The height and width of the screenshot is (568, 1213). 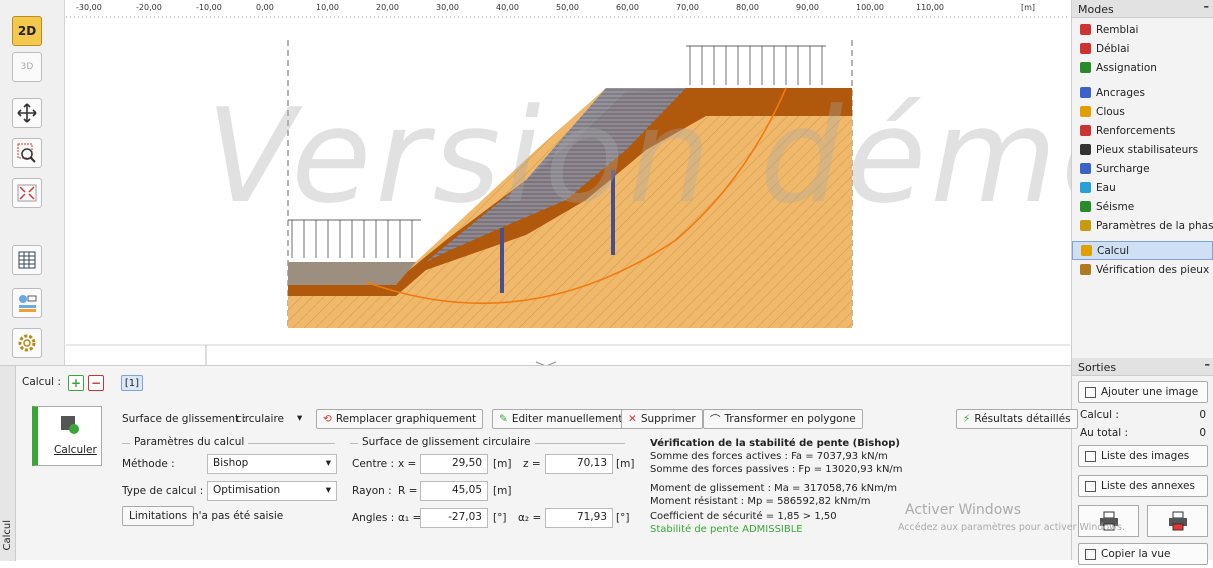 I want to click on ruler-tick-label: 80,00, so click(x=747, y=7).